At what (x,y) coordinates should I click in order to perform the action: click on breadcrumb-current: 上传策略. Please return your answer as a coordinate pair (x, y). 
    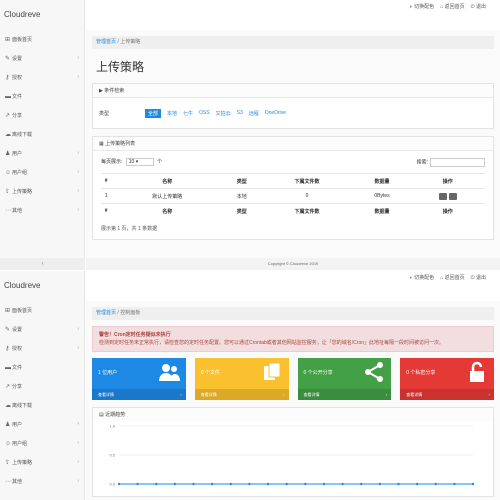
    Looking at the image, I should click on (130, 42).